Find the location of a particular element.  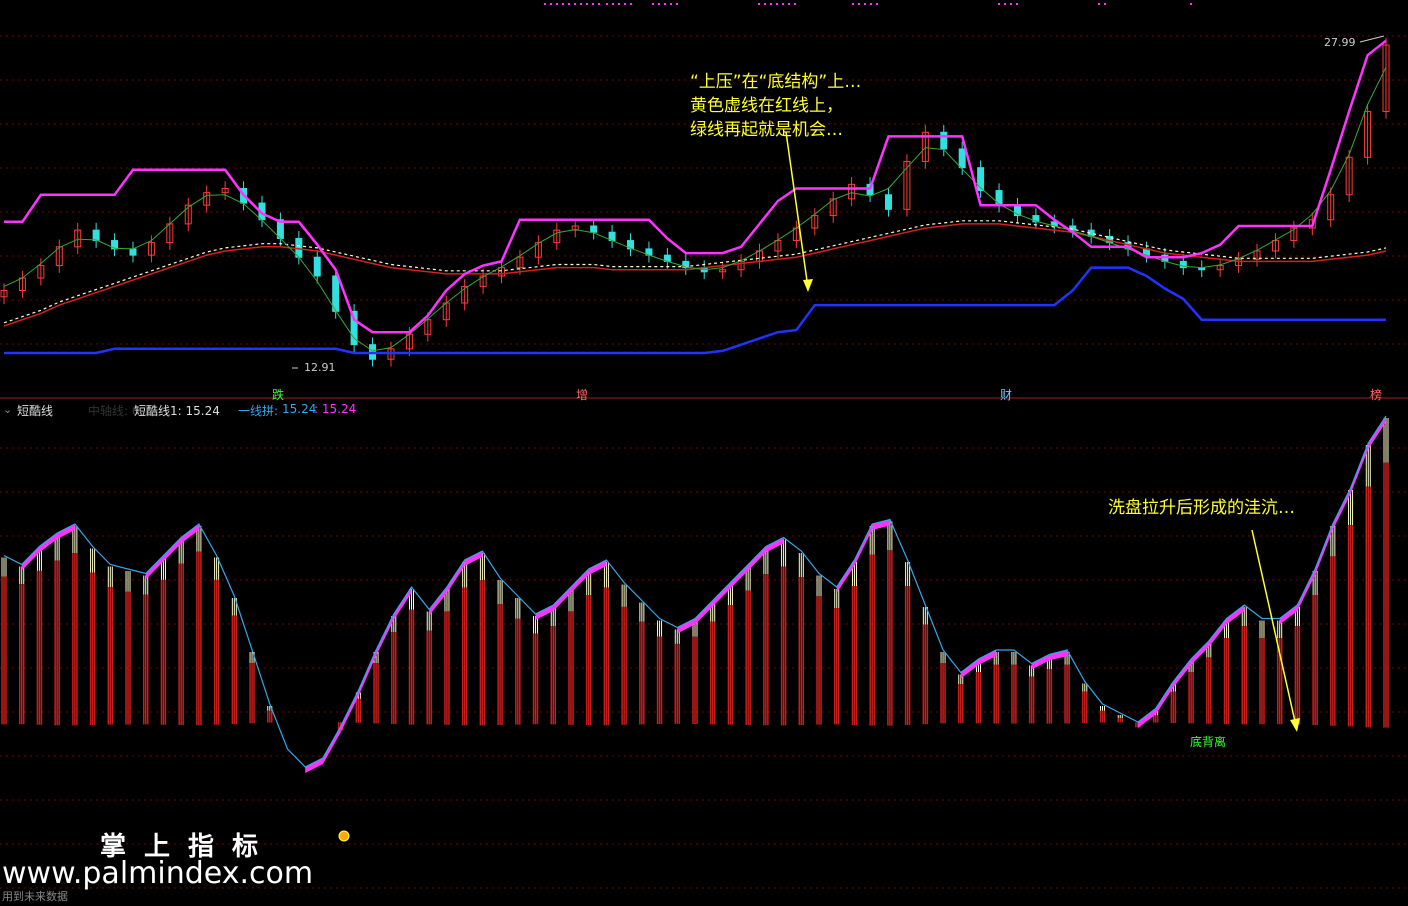

marker-cai: 财 is located at coordinates (1006, 395).